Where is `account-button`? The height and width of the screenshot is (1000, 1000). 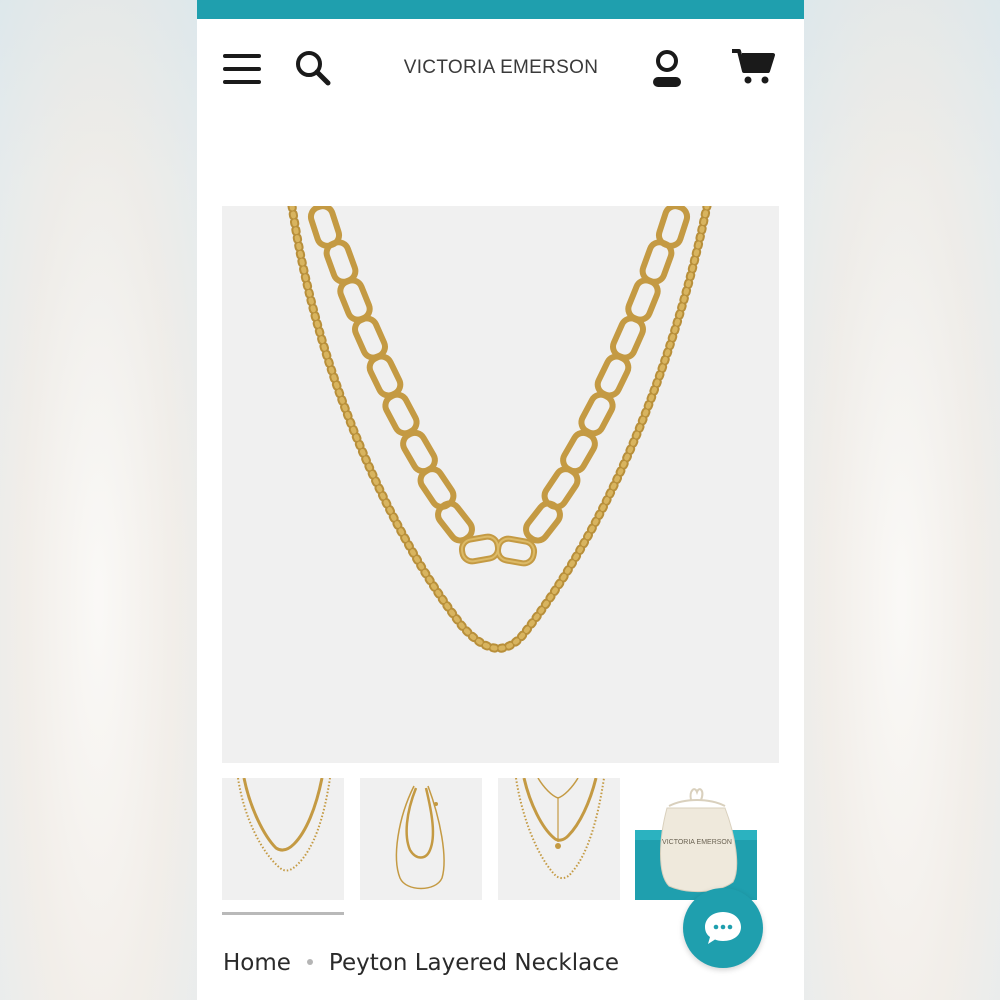
account-button is located at coordinates (667, 71).